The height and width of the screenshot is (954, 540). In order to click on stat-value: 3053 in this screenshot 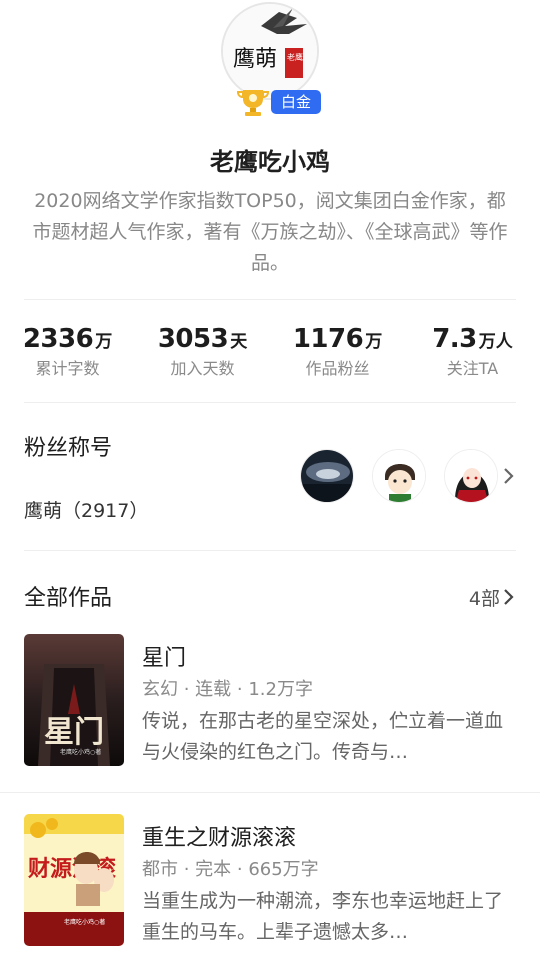, I will do `click(193, 339)`.